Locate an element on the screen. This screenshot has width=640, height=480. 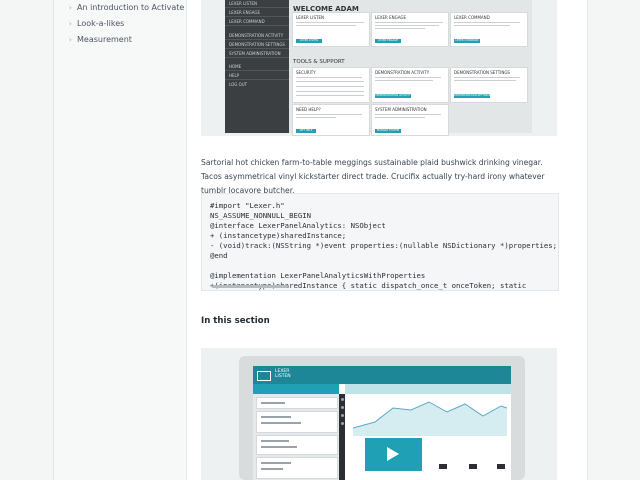
app-nav-item: LOG OUT is located at coordinates (238, 84).